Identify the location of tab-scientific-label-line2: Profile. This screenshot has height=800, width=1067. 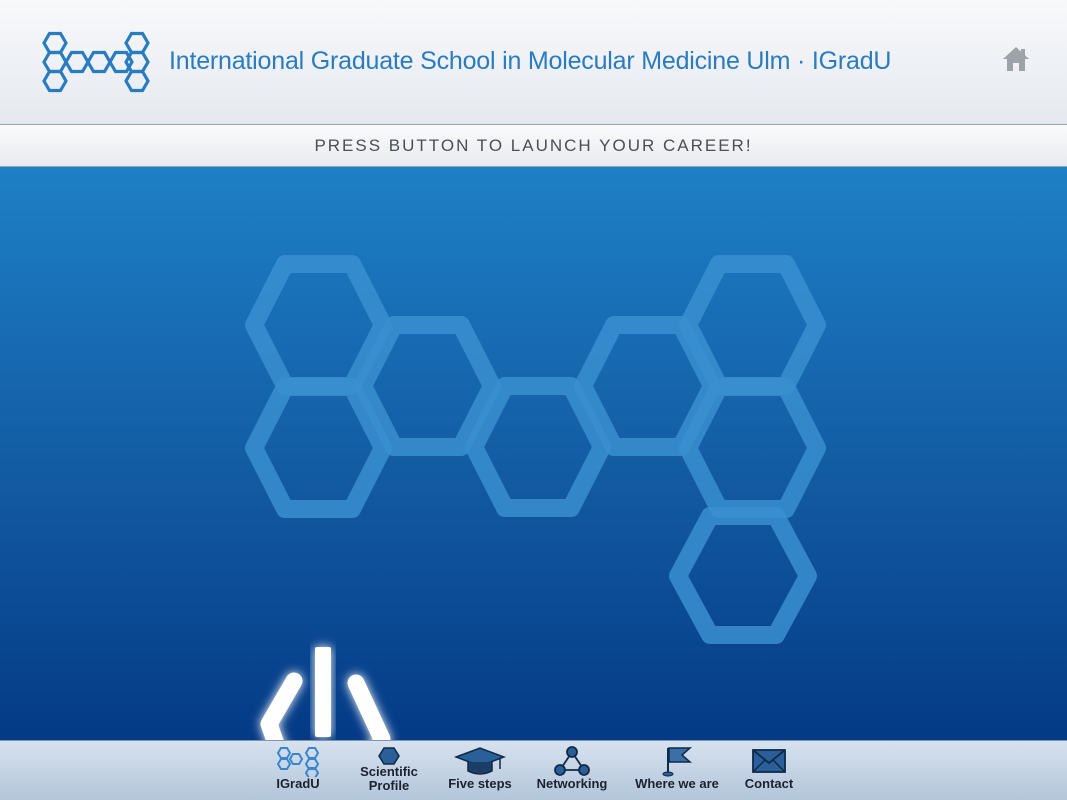
(389, 785).